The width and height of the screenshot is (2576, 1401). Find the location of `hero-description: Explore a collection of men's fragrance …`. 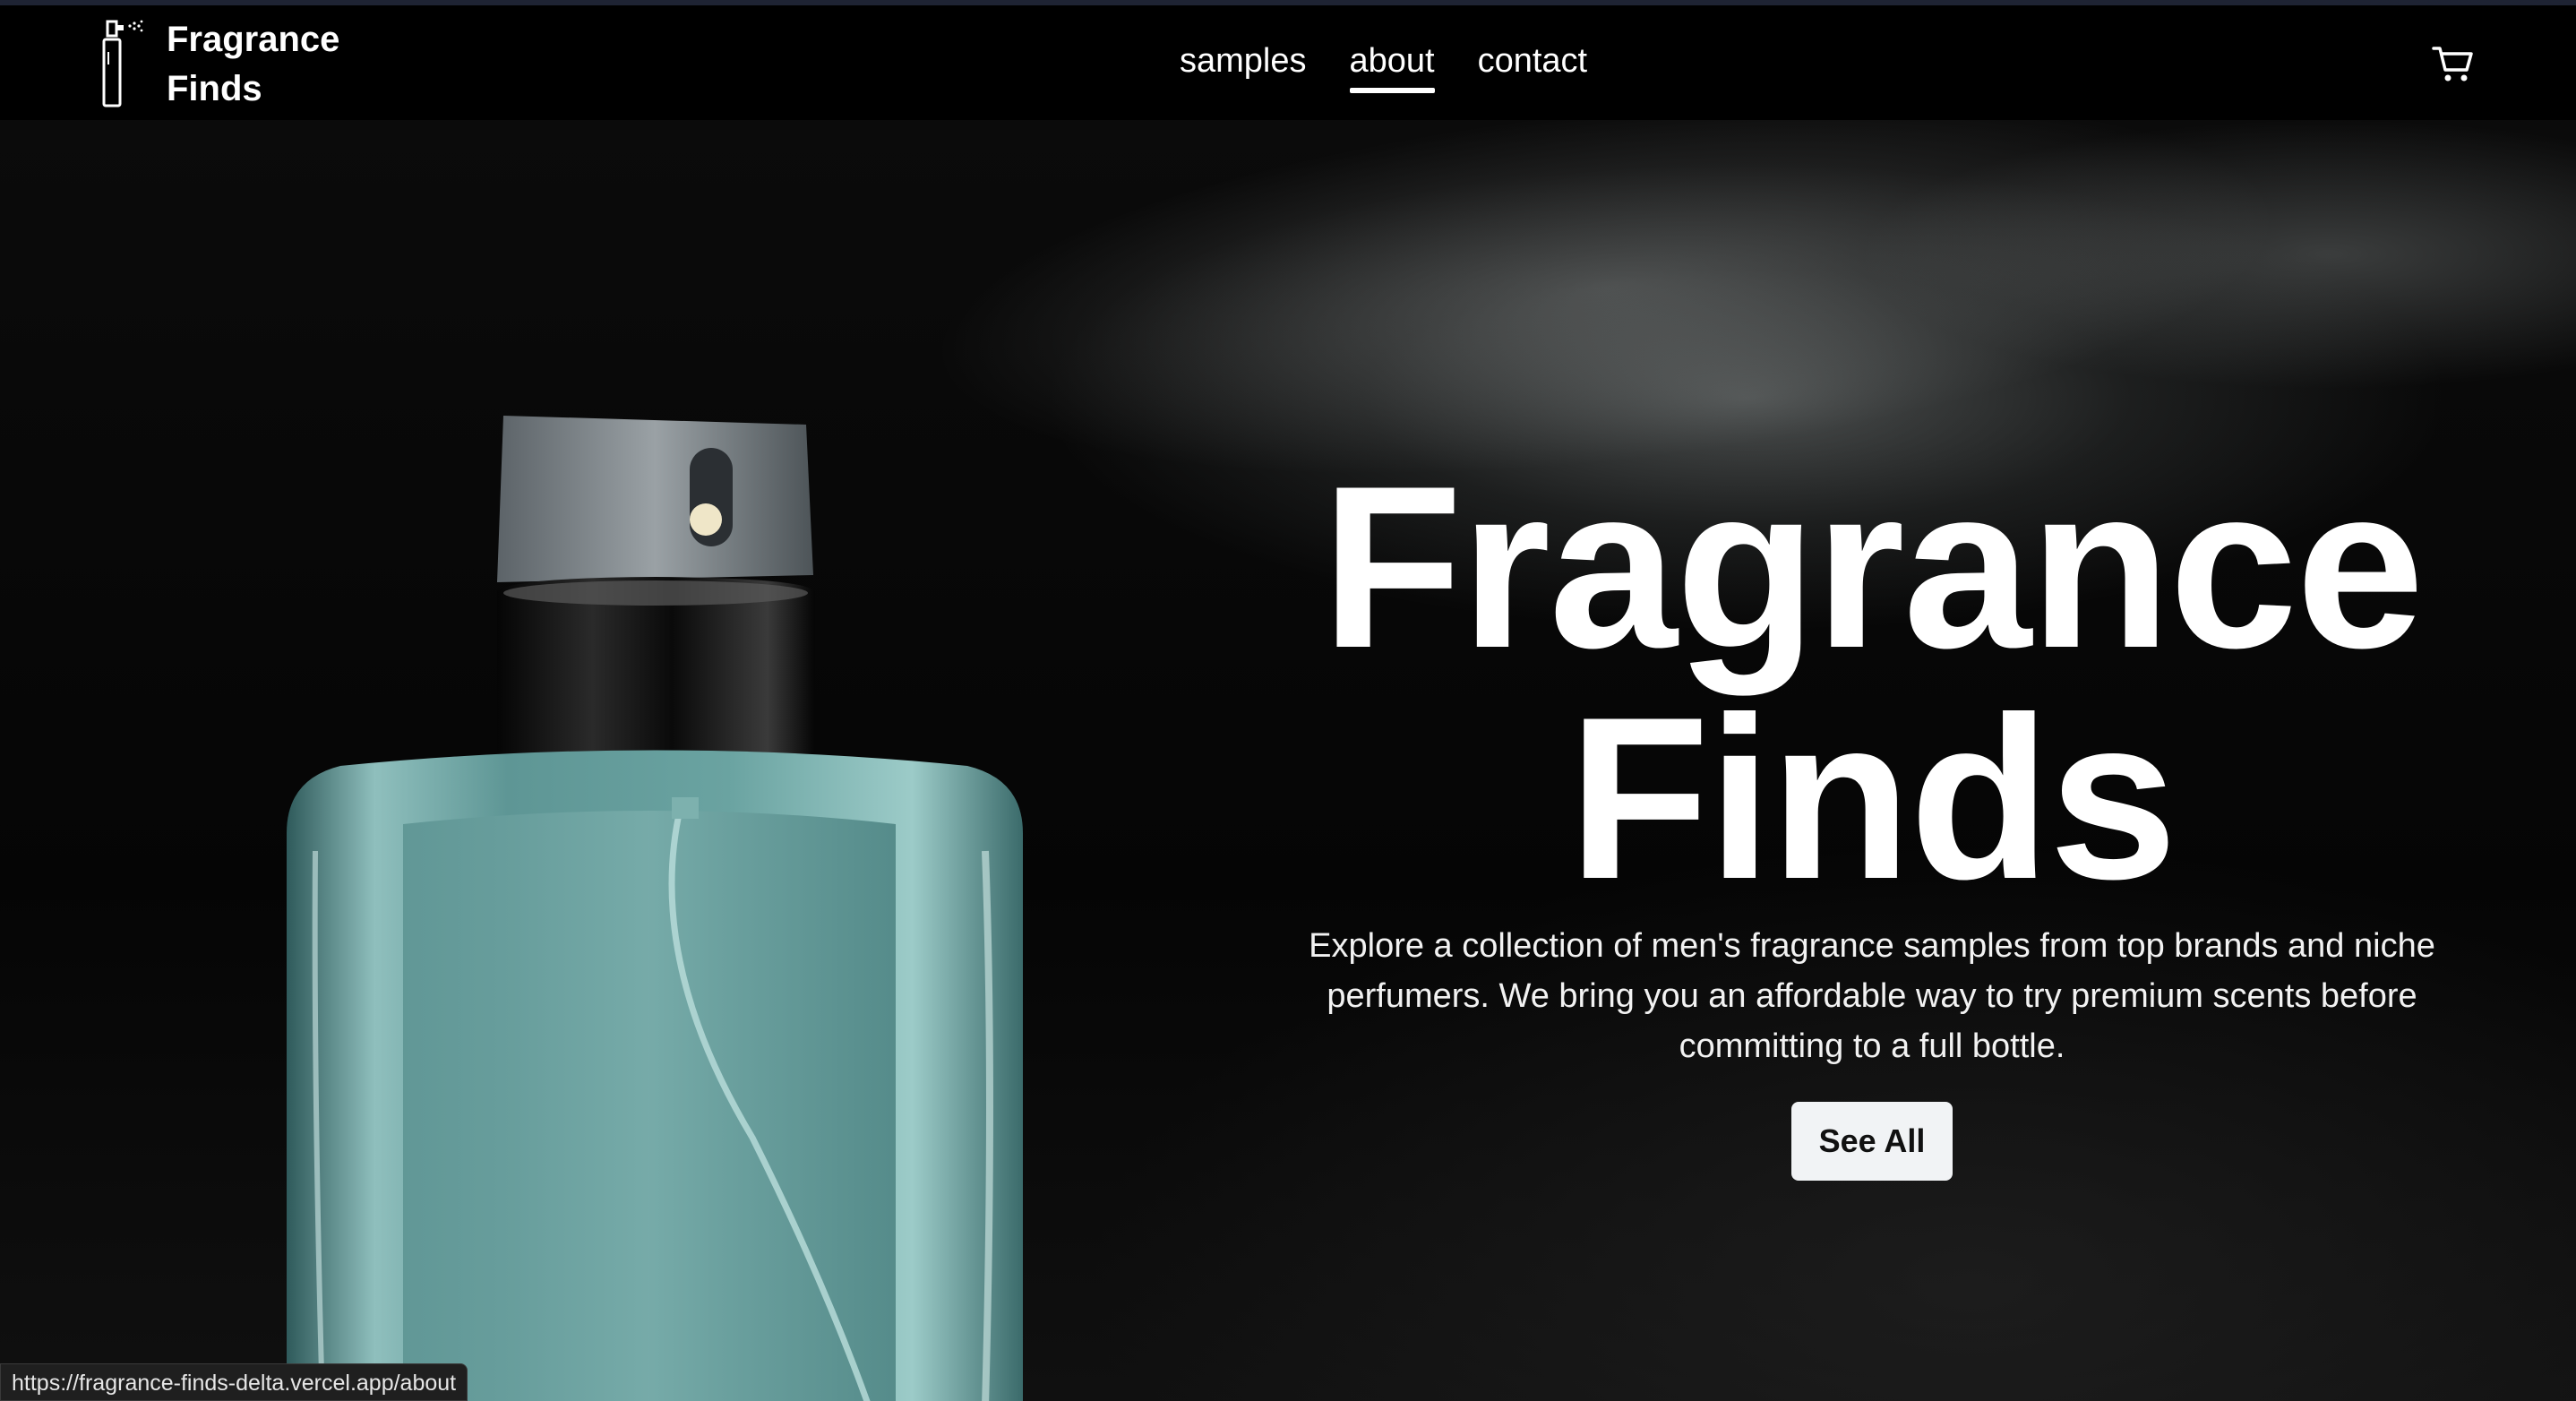

hero-description: Explore a collection of men's fragrance … is located at coordinates (1872, 996).